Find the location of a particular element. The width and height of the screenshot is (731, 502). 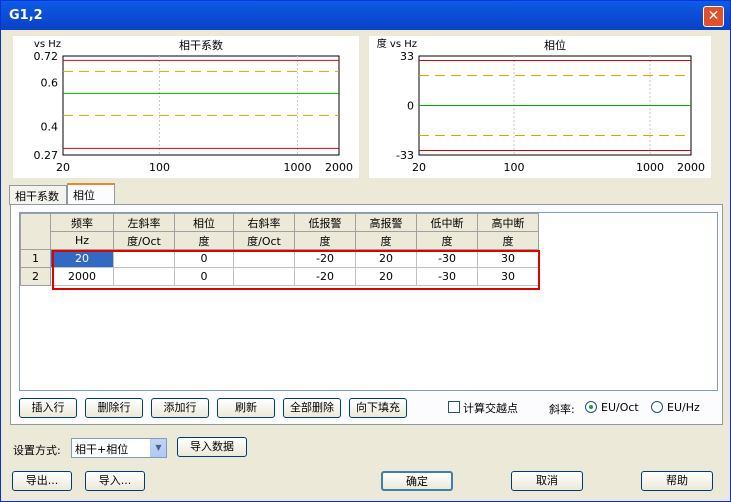

corner-cell is located at coordinates (35, 231).